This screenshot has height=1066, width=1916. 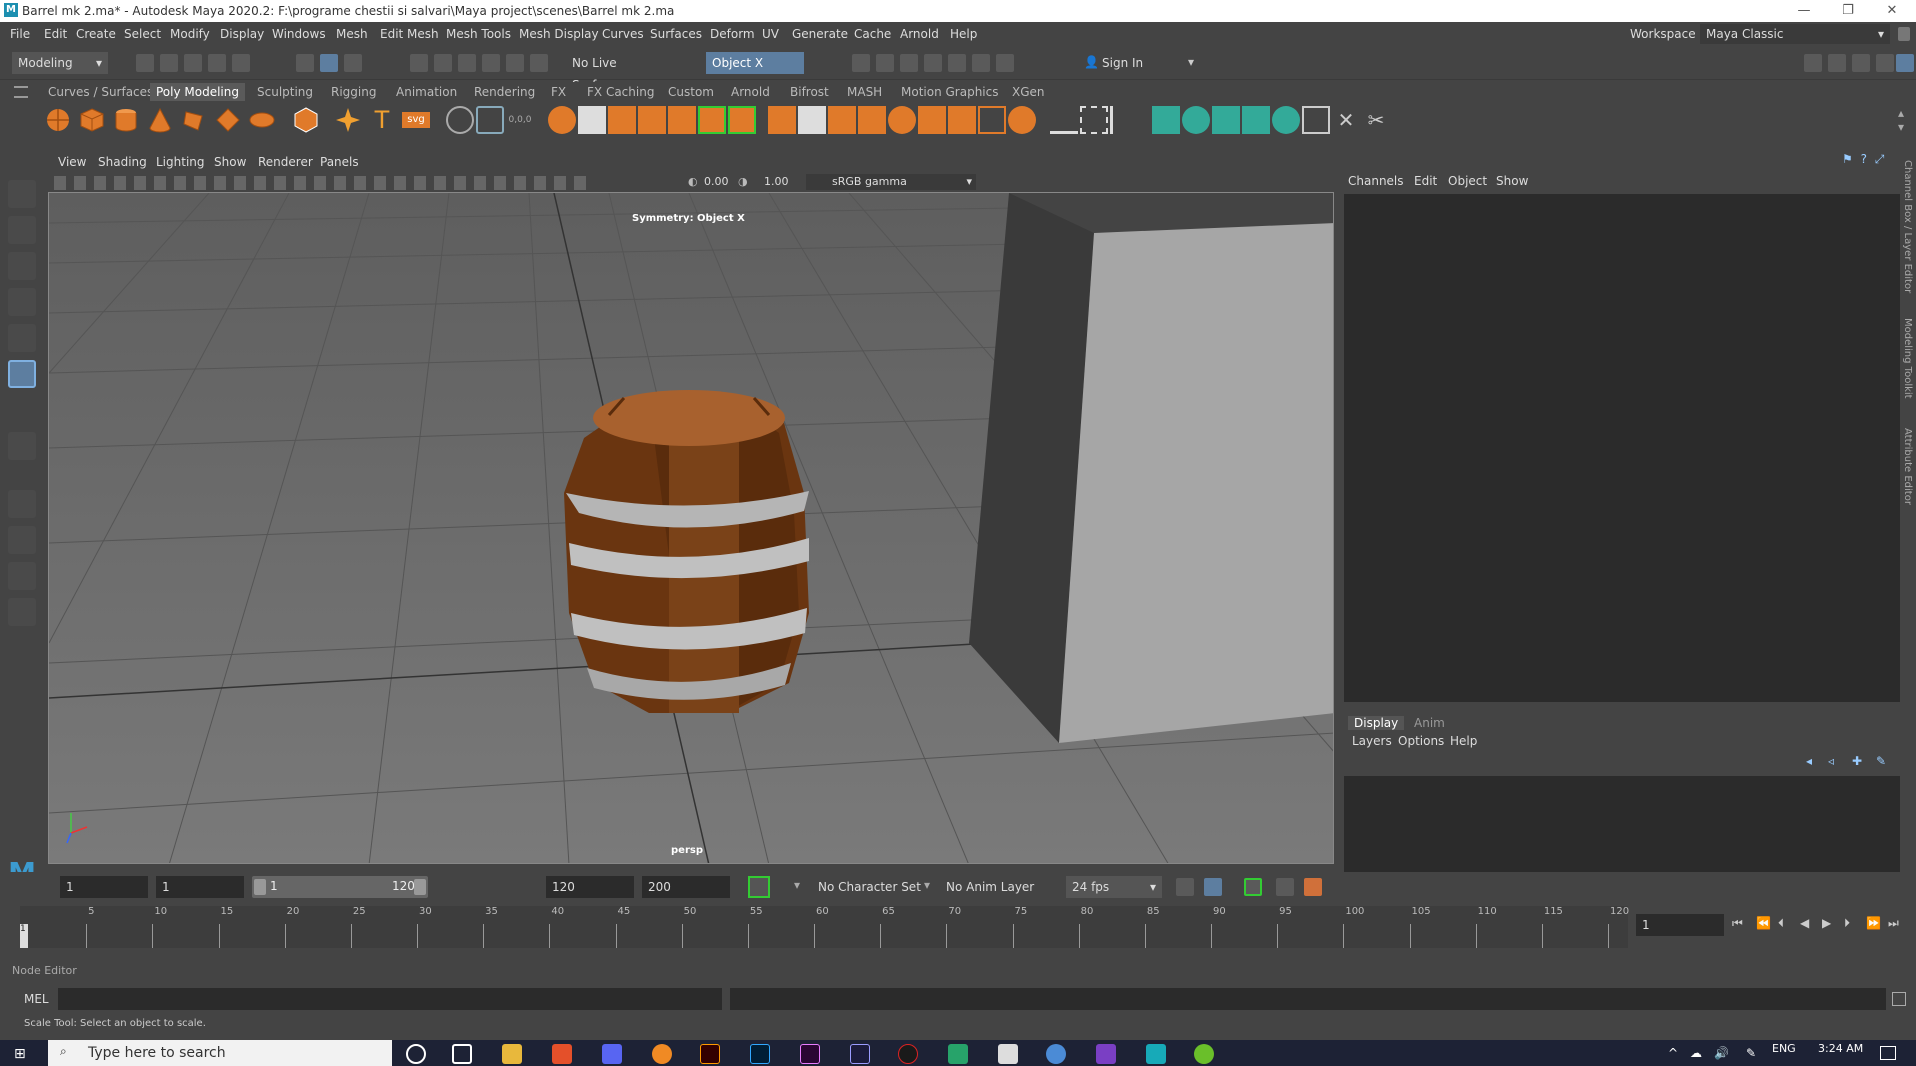 What do you see at coordinates (558, 92) in the screenshot?
I see `shelf-tab-fx: FX` at bounding box center [558, 92].